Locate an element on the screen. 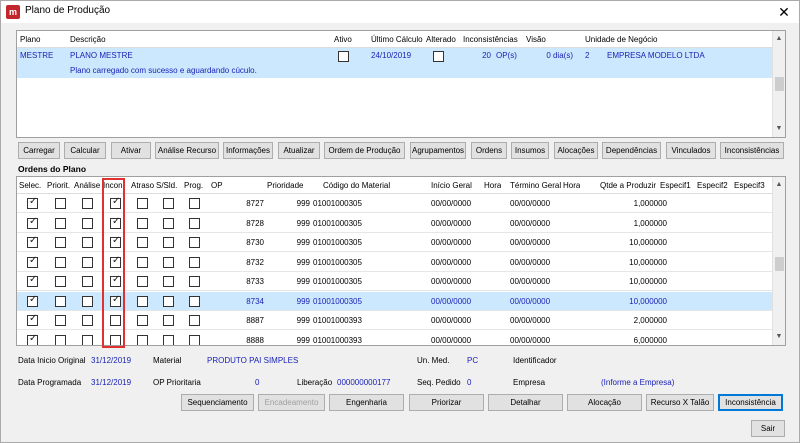 This screenshot has height=443, width=800. orders-header-cell: Término Geral is located at coordinates (535, 185).